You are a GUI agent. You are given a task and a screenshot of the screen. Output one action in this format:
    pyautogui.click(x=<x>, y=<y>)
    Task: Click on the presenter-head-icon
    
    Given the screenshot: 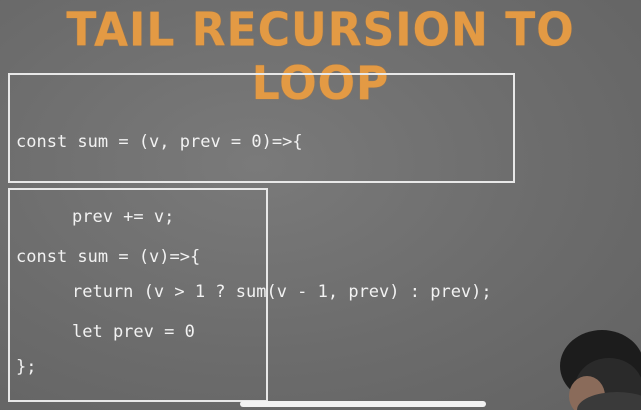 What is the action you would take?
    pyautogui.click(x=600, y=370)
    